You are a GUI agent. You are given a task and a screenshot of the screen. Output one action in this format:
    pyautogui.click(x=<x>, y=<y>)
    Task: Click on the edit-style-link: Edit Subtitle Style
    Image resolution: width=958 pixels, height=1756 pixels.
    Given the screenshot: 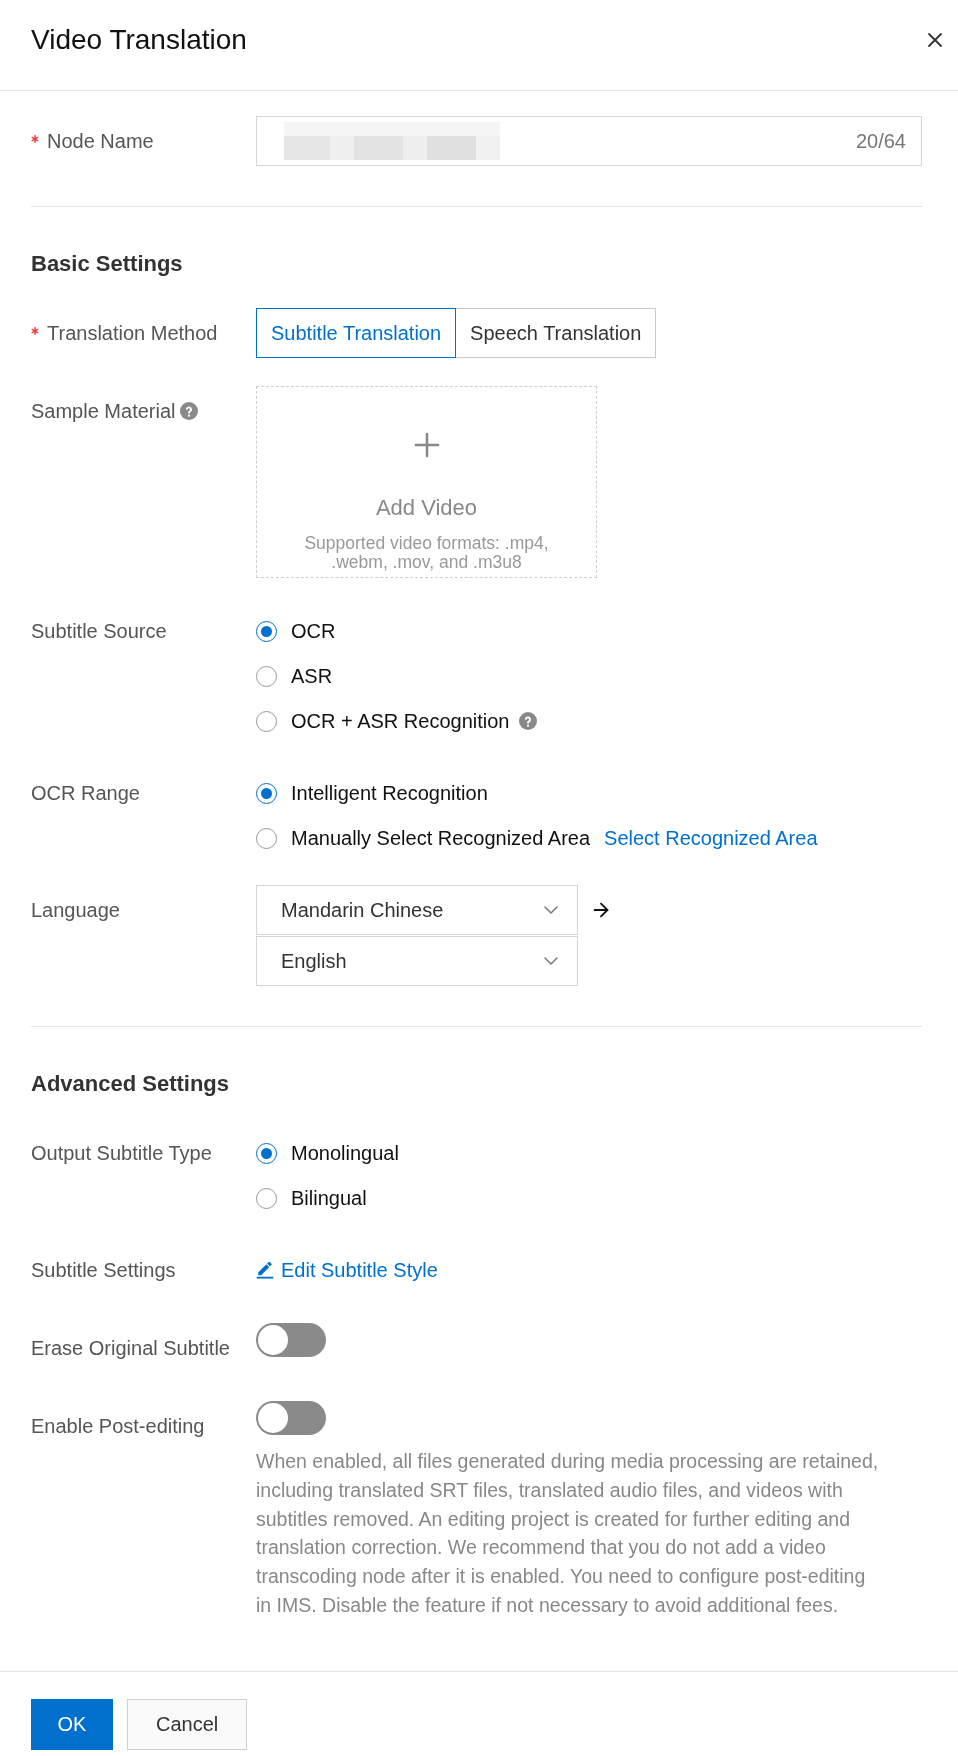 What is the action you would take?
    pyautogui.click(x=347, y=1270)
    